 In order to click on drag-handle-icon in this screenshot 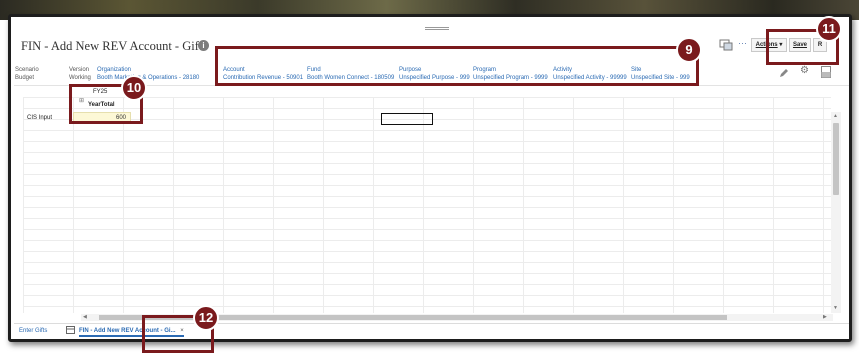, I will do `click(437, 28)`.